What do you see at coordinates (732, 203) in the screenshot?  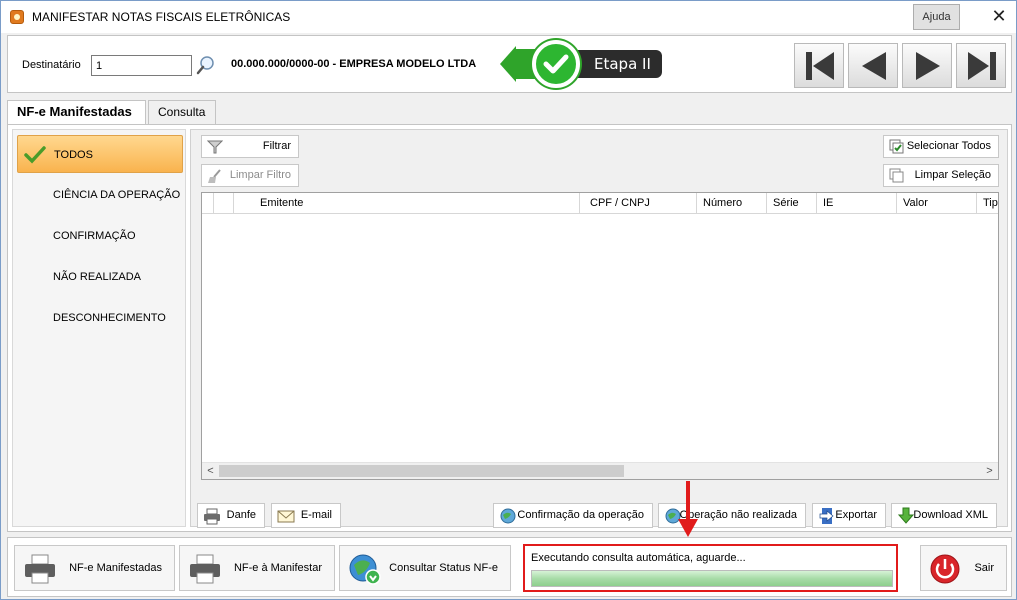 I see `column-header-numero: Número` at bounding box center [732, 203].